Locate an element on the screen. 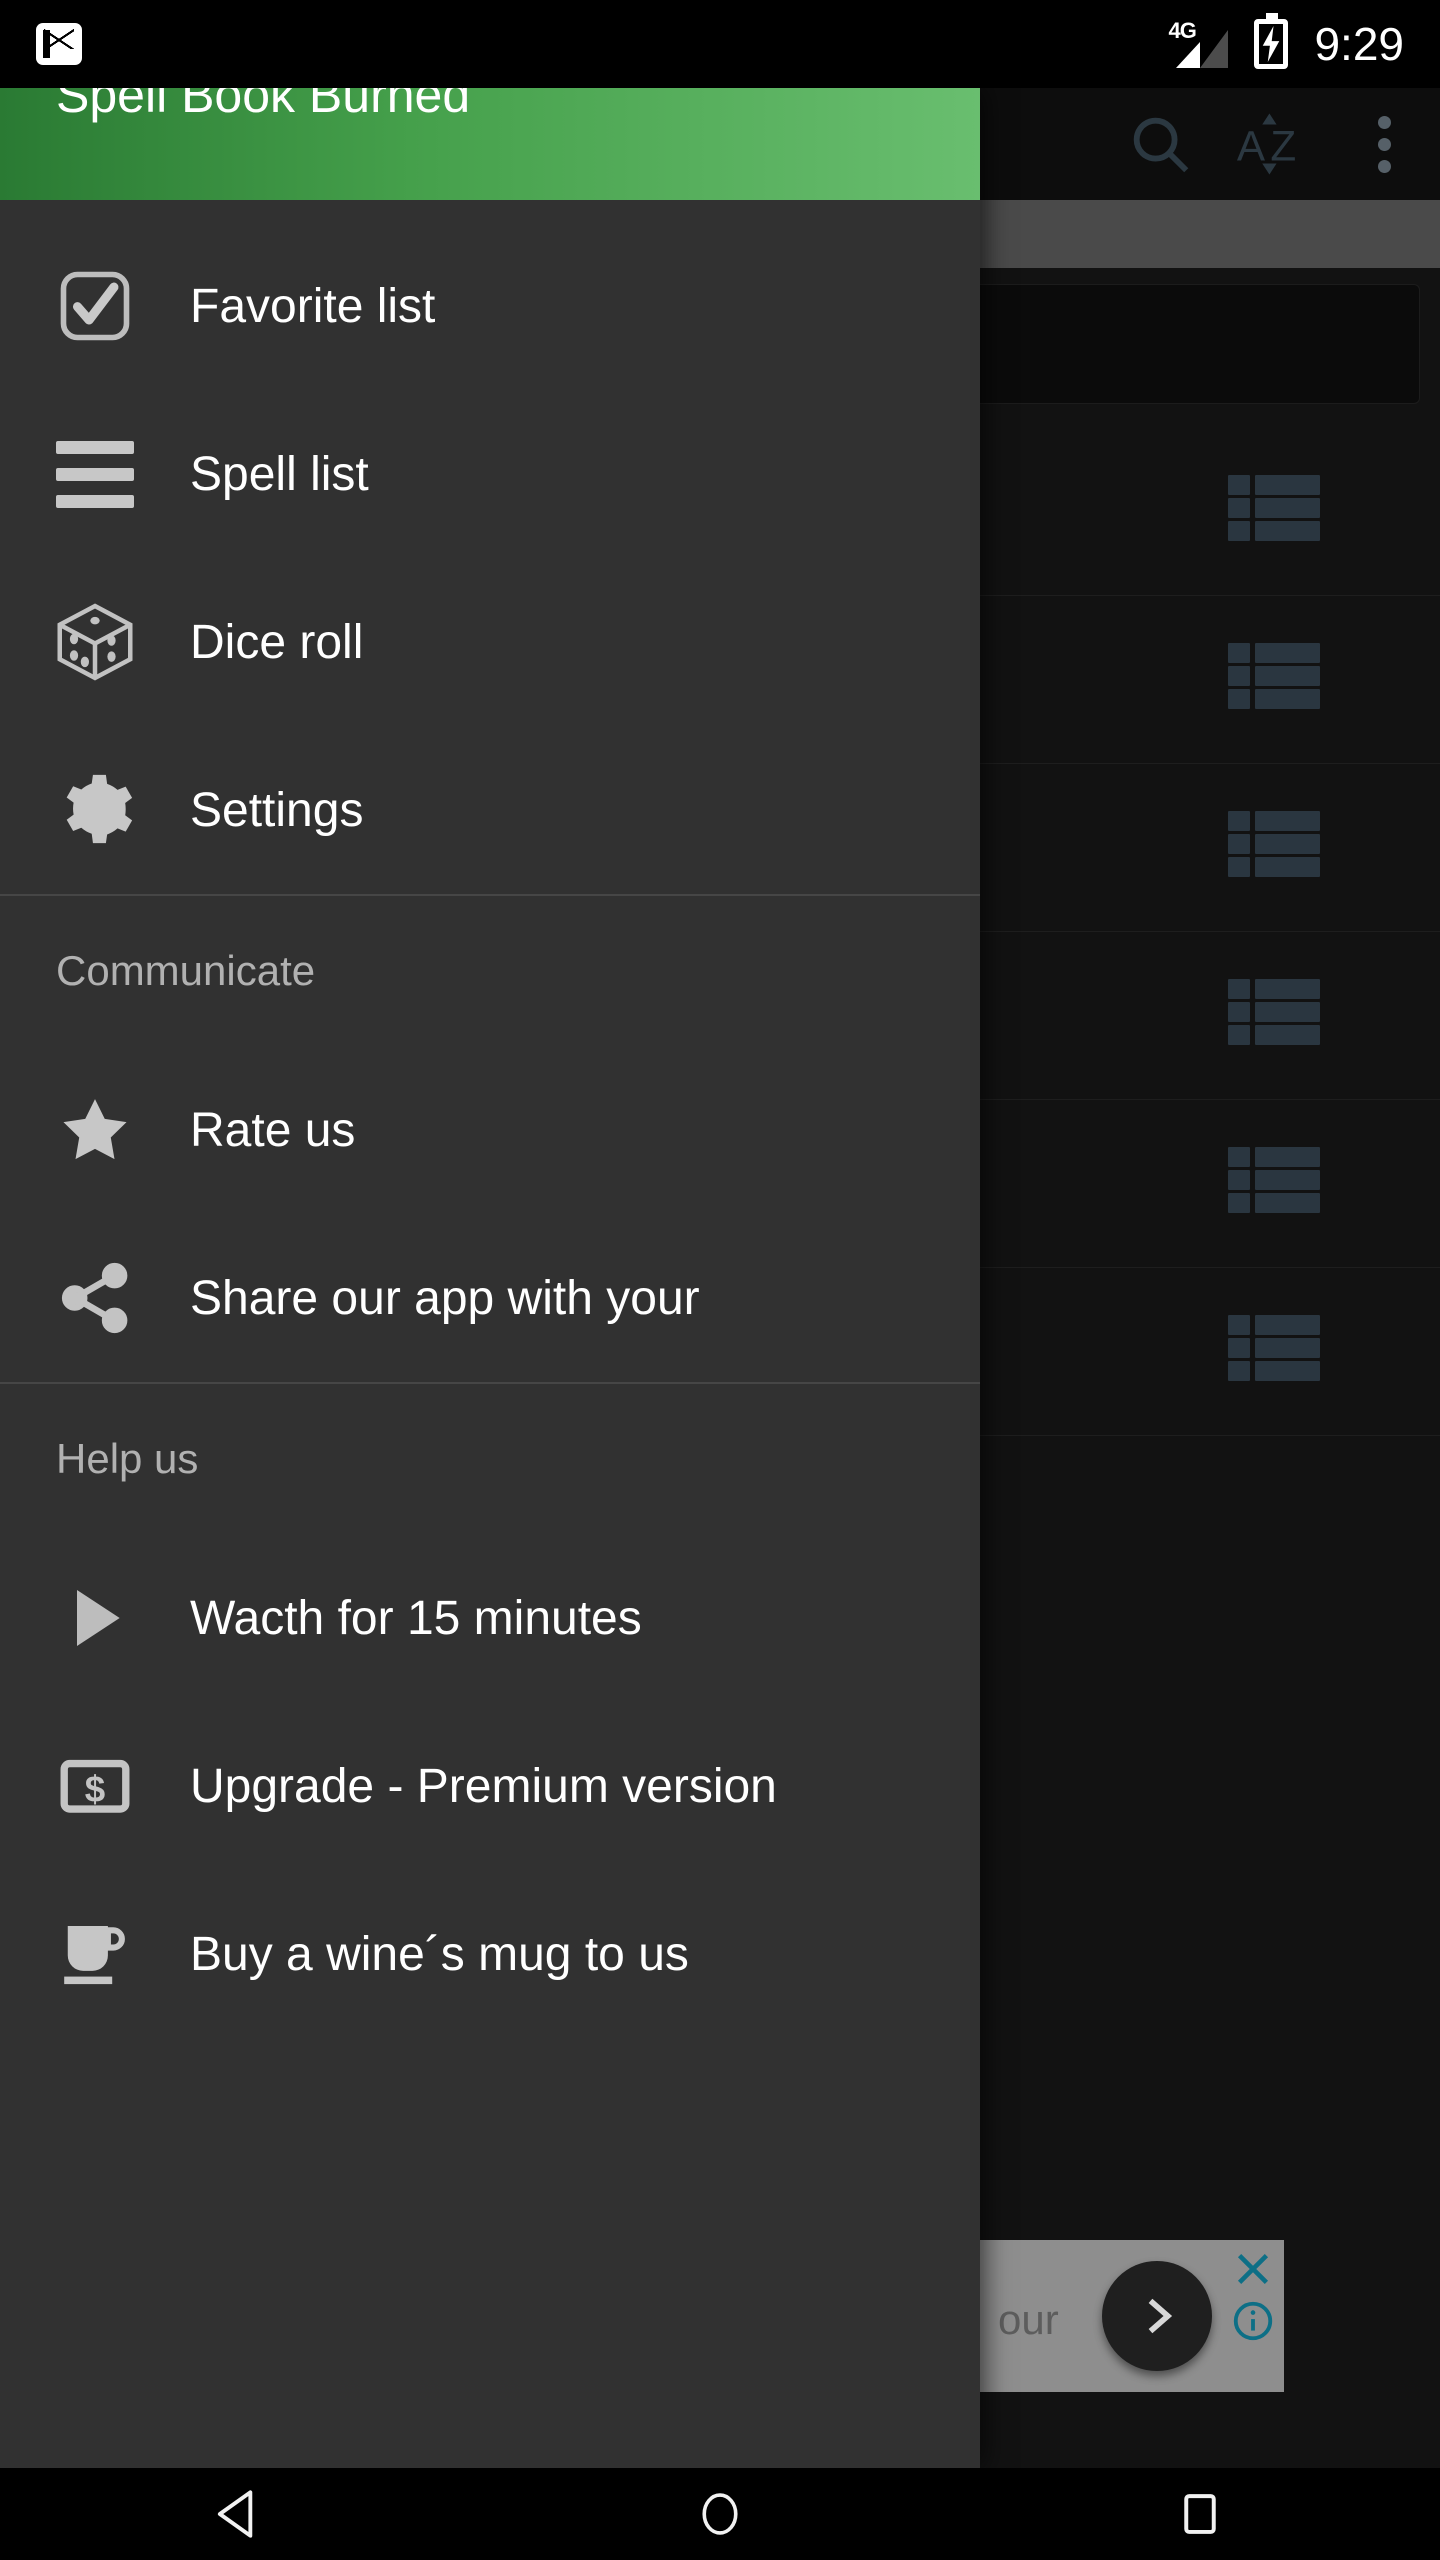 The height and width of the screenshot is (2560, 1440). list-lines-icon is located at coordinates (95, 474).